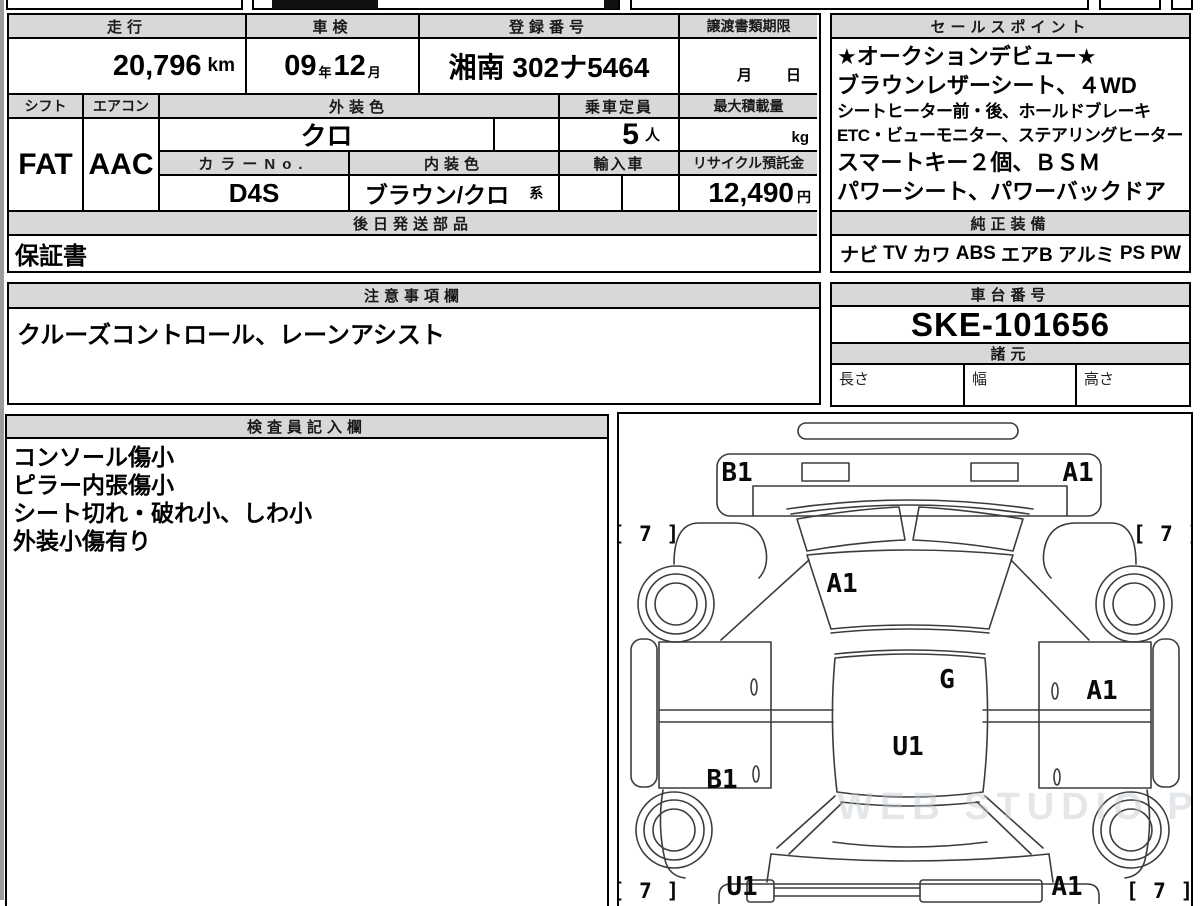 The height and width of the screenshot is (906, 1200). Describe the element at coordinates (414, 296) in the screenshot. I see `notes-header: 注意事項欄` at that location.